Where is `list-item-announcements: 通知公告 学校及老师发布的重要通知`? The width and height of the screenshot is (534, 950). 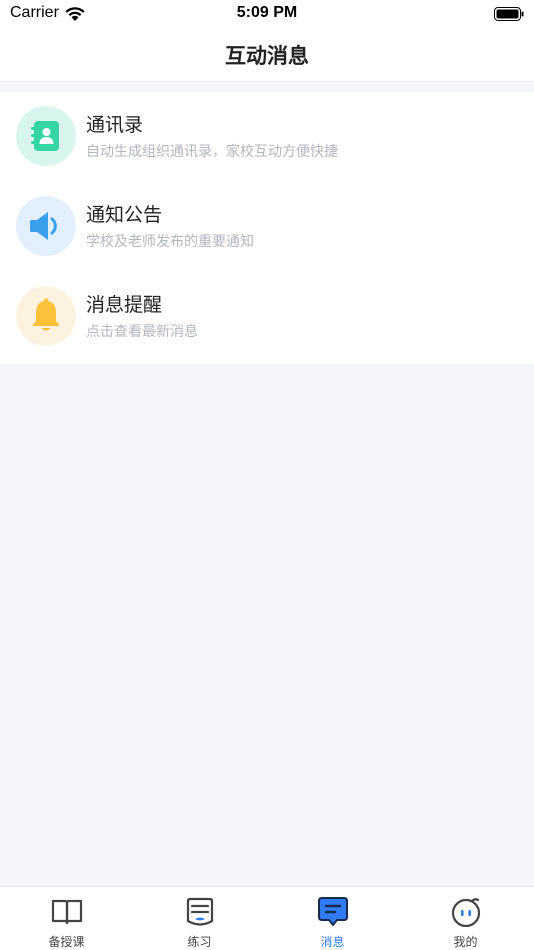
list-item-announcements: 通知公告 学校及老师发布的重要通知 is located at coordinates (267, 227).